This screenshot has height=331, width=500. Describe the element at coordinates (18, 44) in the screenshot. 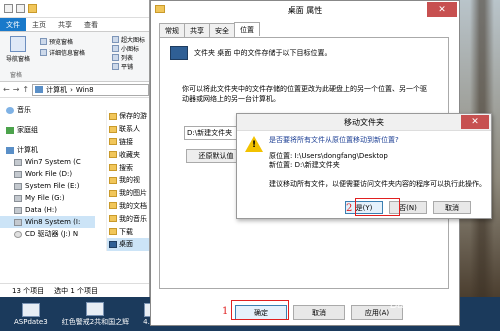

I see `nav-pane-icon` at that location.